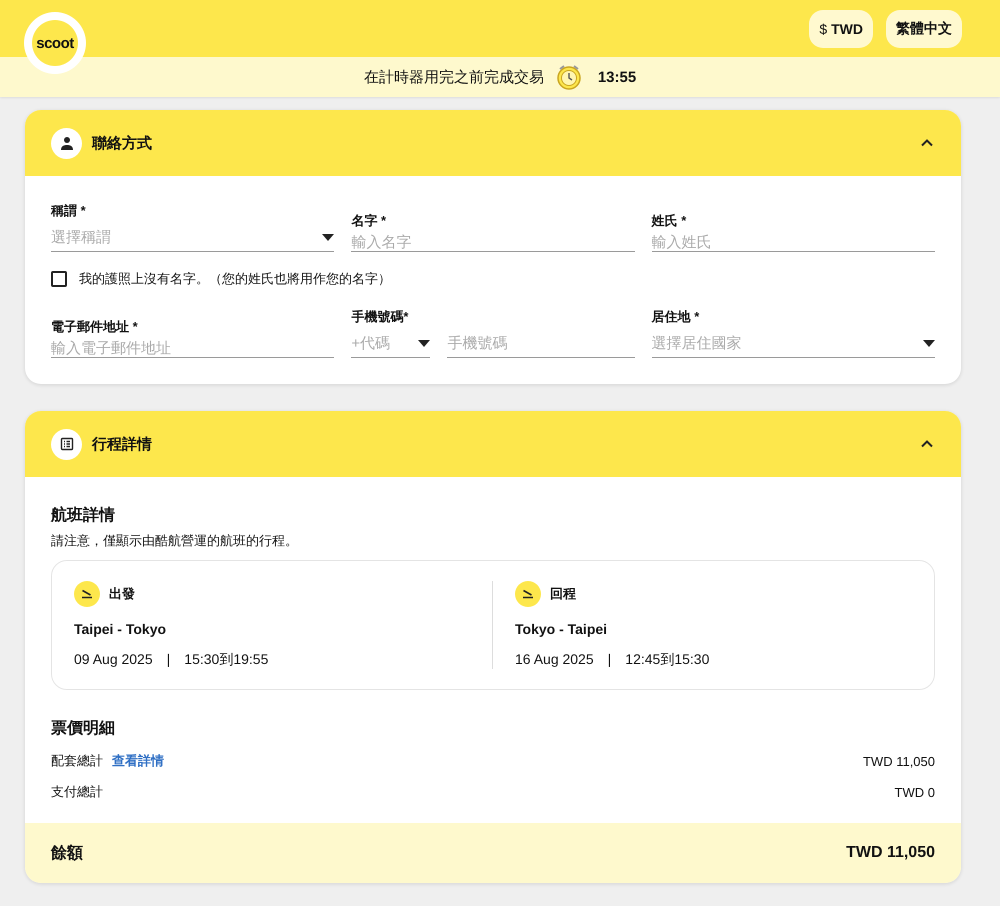  What do you see at coordinates (192, 349) in the screenshot?
I see `input-field: 輸入電子郵件地址` at bounding box center [192, 349].